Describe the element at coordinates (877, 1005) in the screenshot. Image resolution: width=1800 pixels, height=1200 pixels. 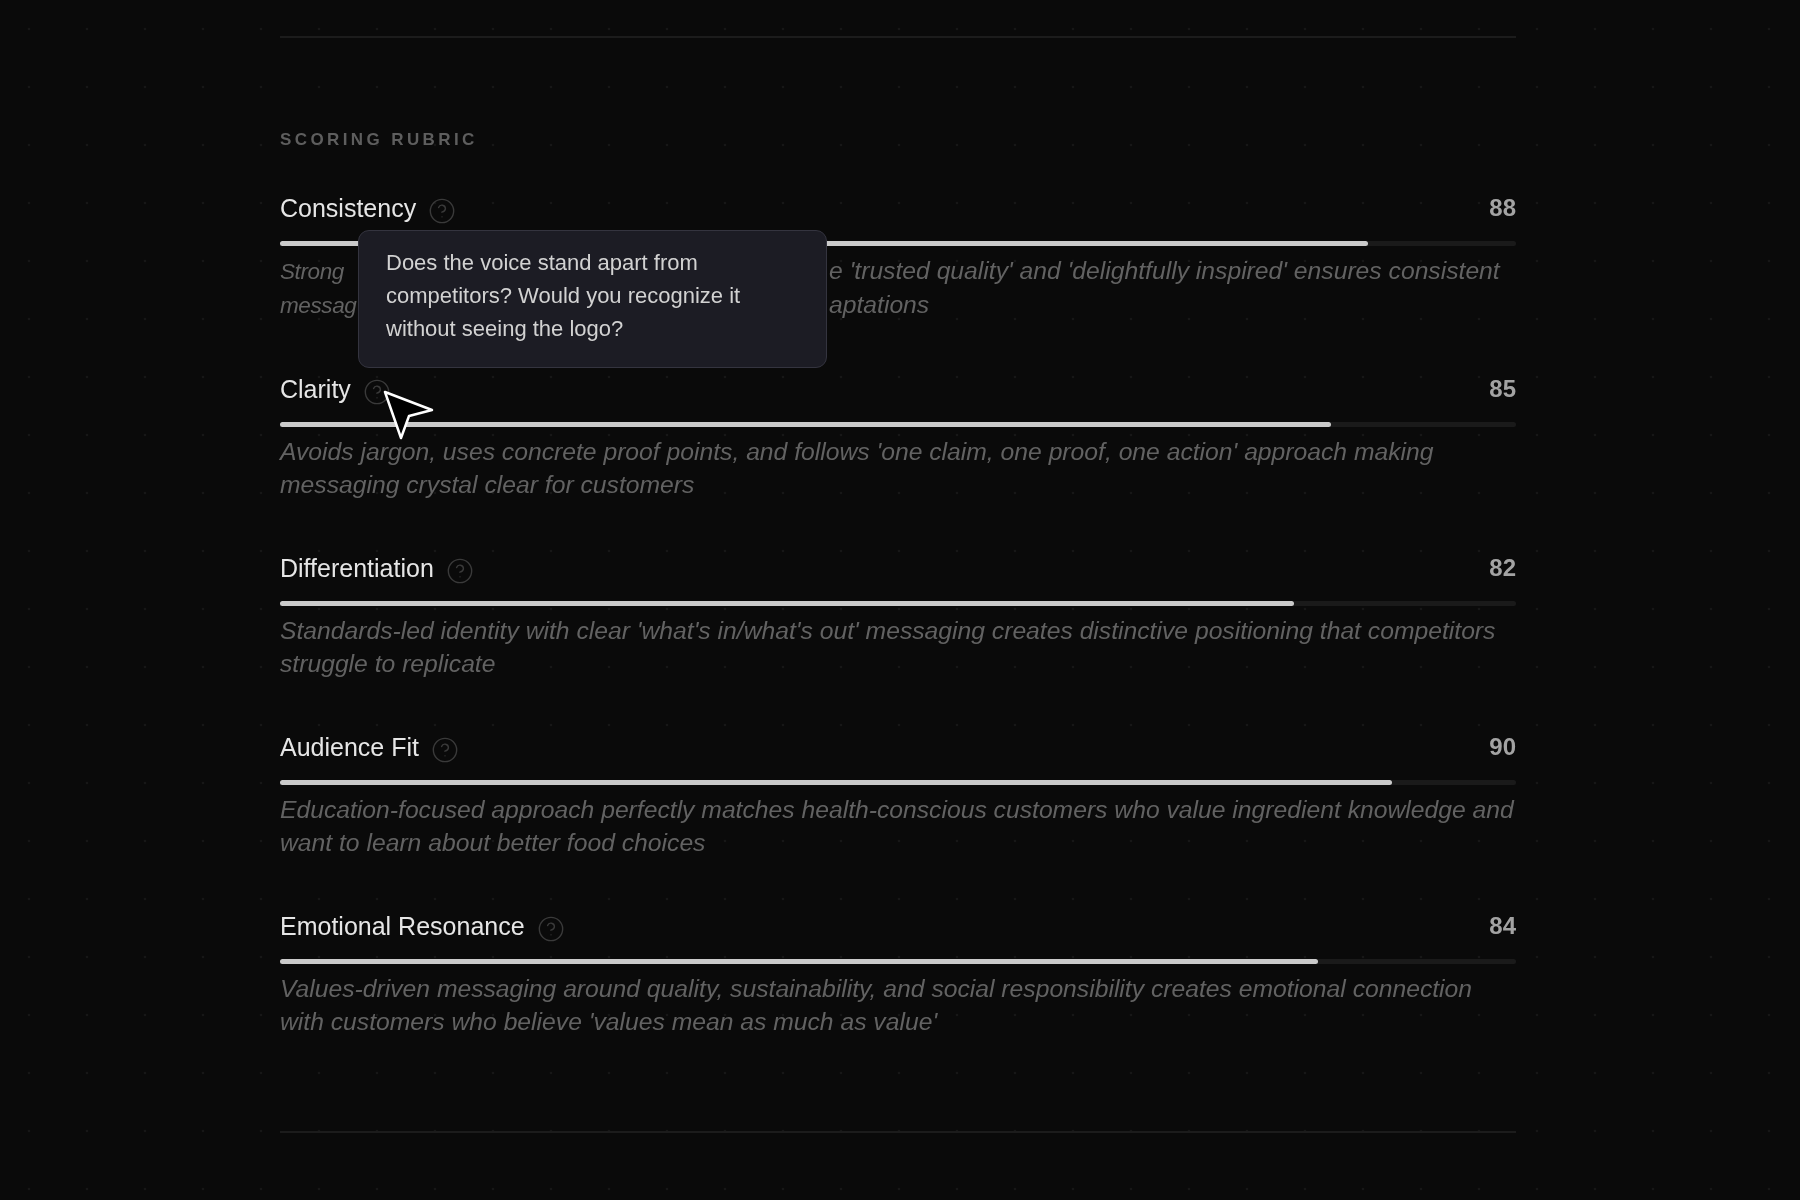
I see `criterion-description: Values-driven messaging around quality, sustainability, and social responsibility creates emotional connection with customers who believe 'values mean as much as value'` at that location.